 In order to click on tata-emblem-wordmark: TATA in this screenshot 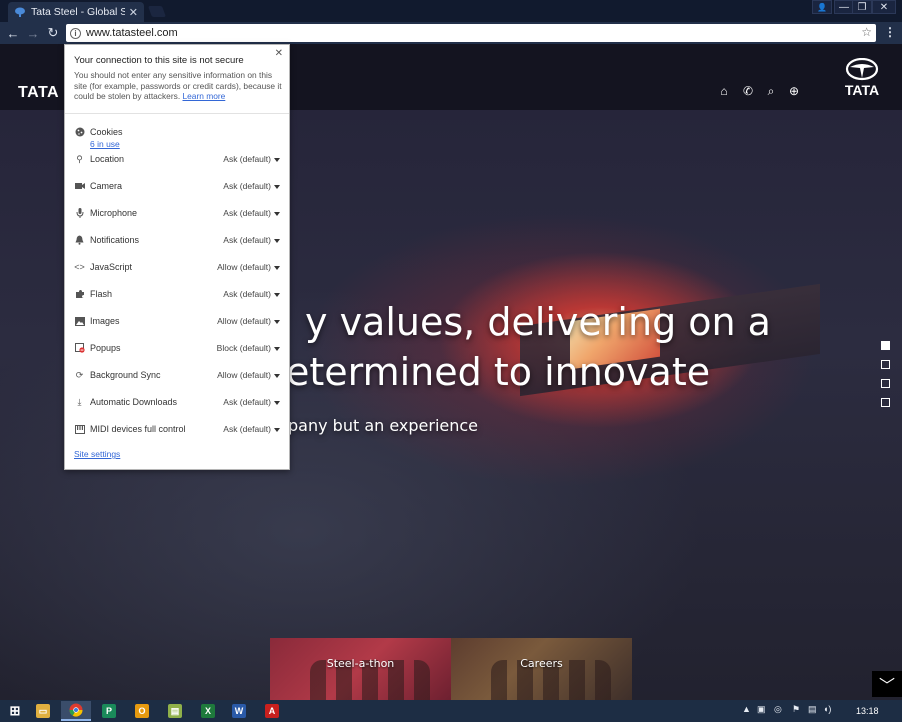, I will do `click(862, 90)`.